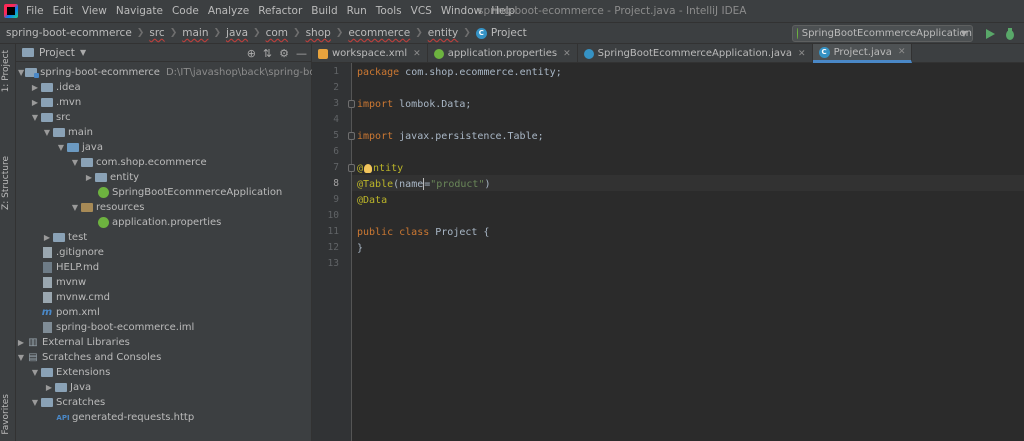 The width and height of the screenshot is (1024, 441). What do you see at coordinates (6, 71) in the screenshot?
I see `tool-tab-project: 1: Project` at bounding box center [6, 71].